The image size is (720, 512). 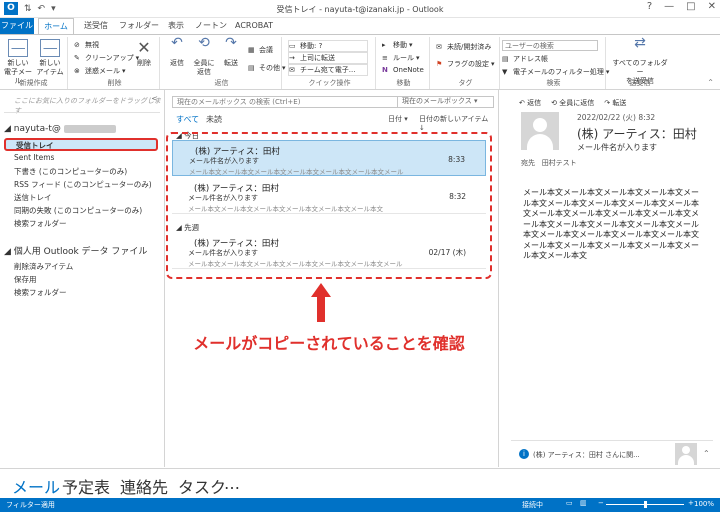 I want to click on folder-search-pst: 検索フォルダー, so click(x=40, y=292).